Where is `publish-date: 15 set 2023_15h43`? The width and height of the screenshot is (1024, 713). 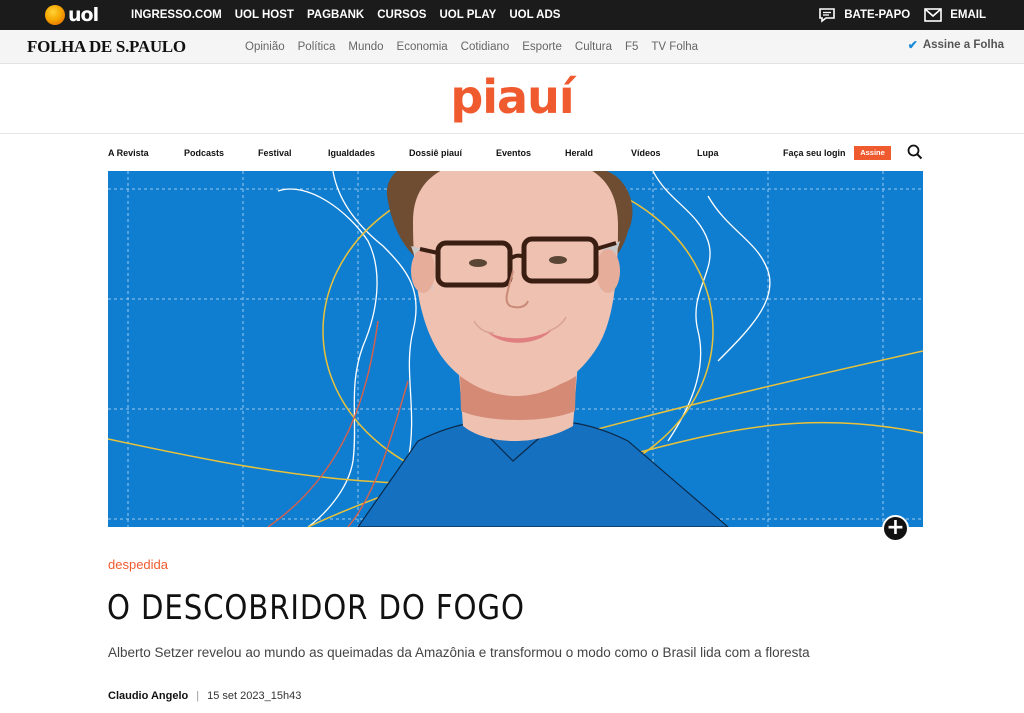
publish-date: 15 set 2023_15h43 is located at coordinates (254, 696).